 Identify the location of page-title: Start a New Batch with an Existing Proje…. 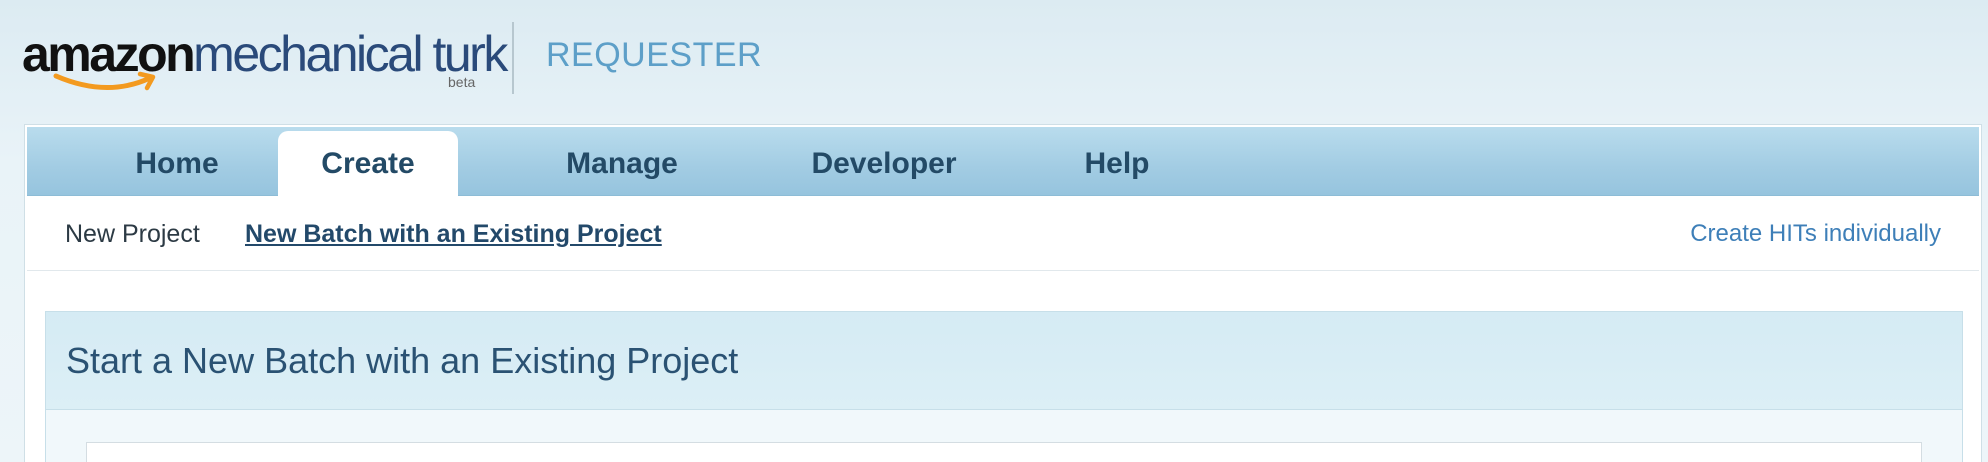
(402, 360).